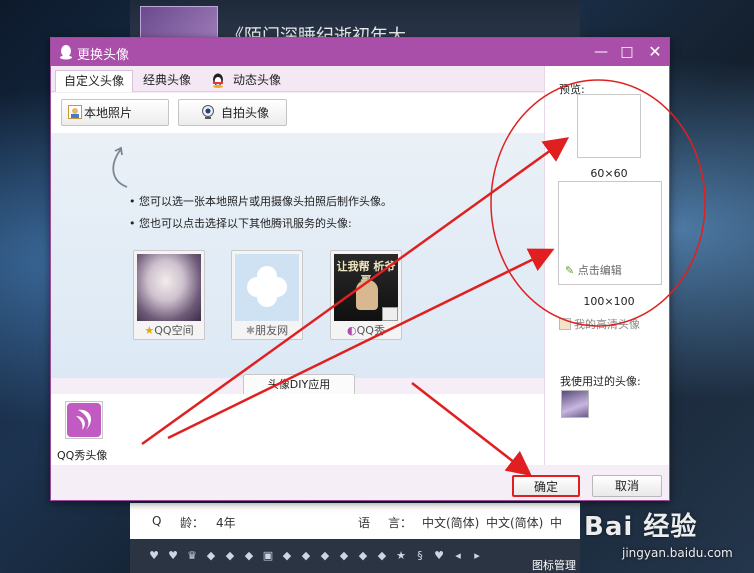  What do you see at coordinates (94, 81) in the screenshot?
I see `tab-custom-avatar: 自定义头像` at bounding box center [94, 81].